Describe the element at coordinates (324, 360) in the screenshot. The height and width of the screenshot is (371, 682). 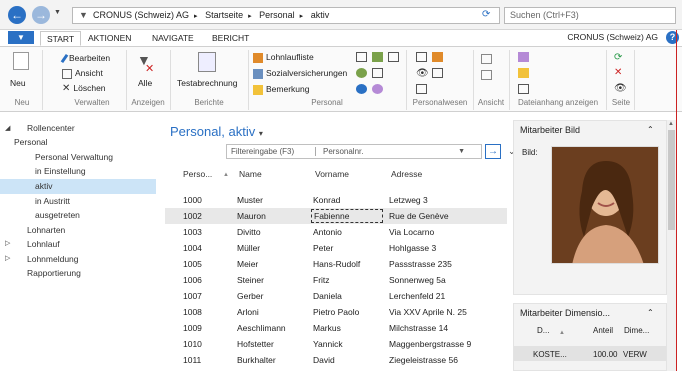
I see `cell-vorname: David` at that location.